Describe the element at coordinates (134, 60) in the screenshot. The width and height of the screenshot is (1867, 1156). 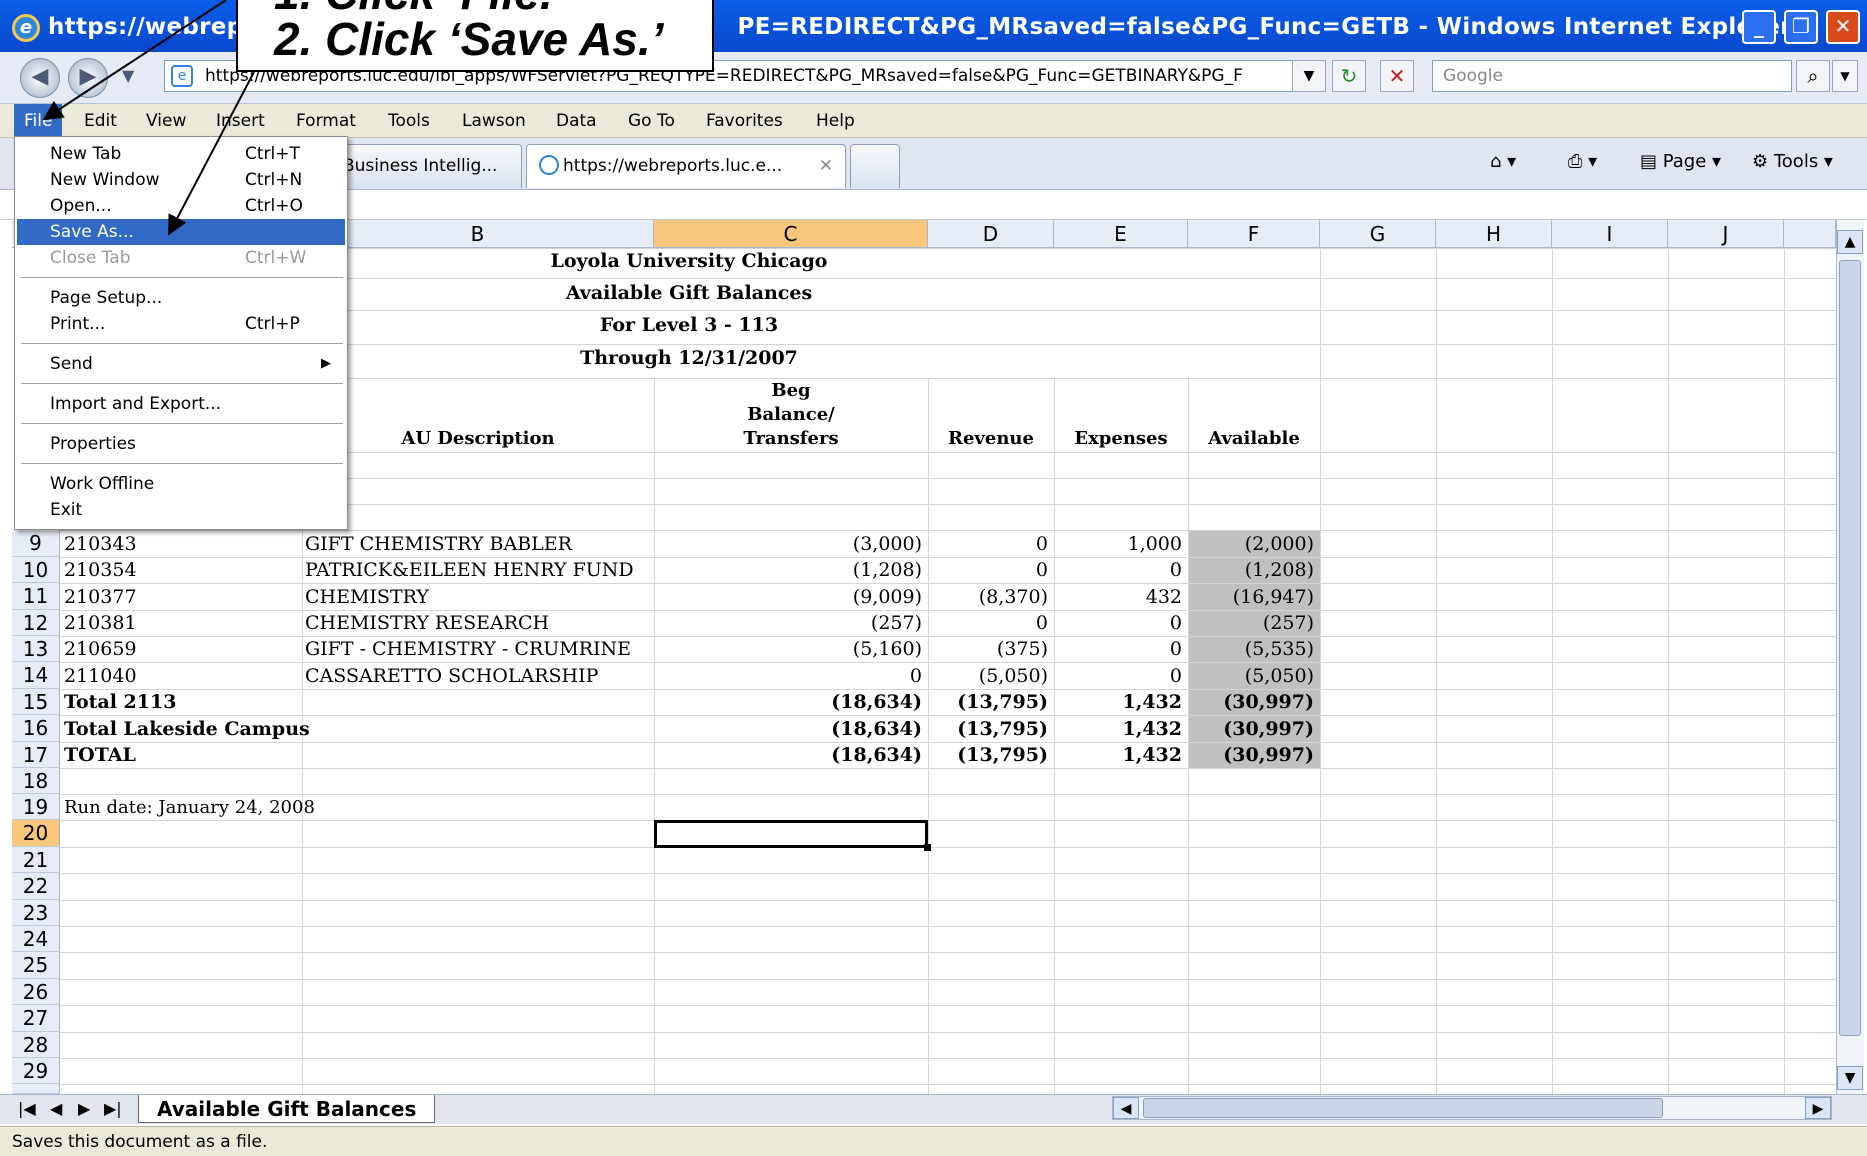
I see `arrow-to-file-menu` at that location.